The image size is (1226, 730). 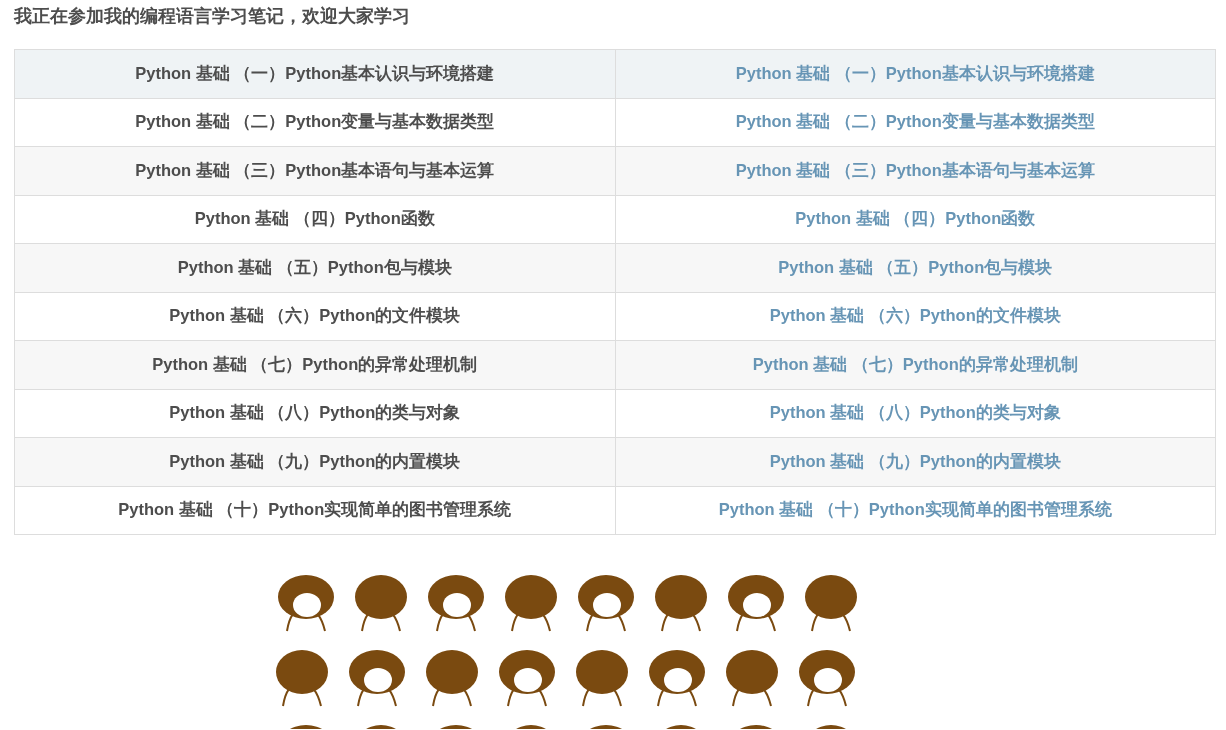 What do you see at coordinates (915, 315) in the screenshot?
I see `article-link: Python 基础 （六）Python的文件模块` at bounding box center [915, 315].